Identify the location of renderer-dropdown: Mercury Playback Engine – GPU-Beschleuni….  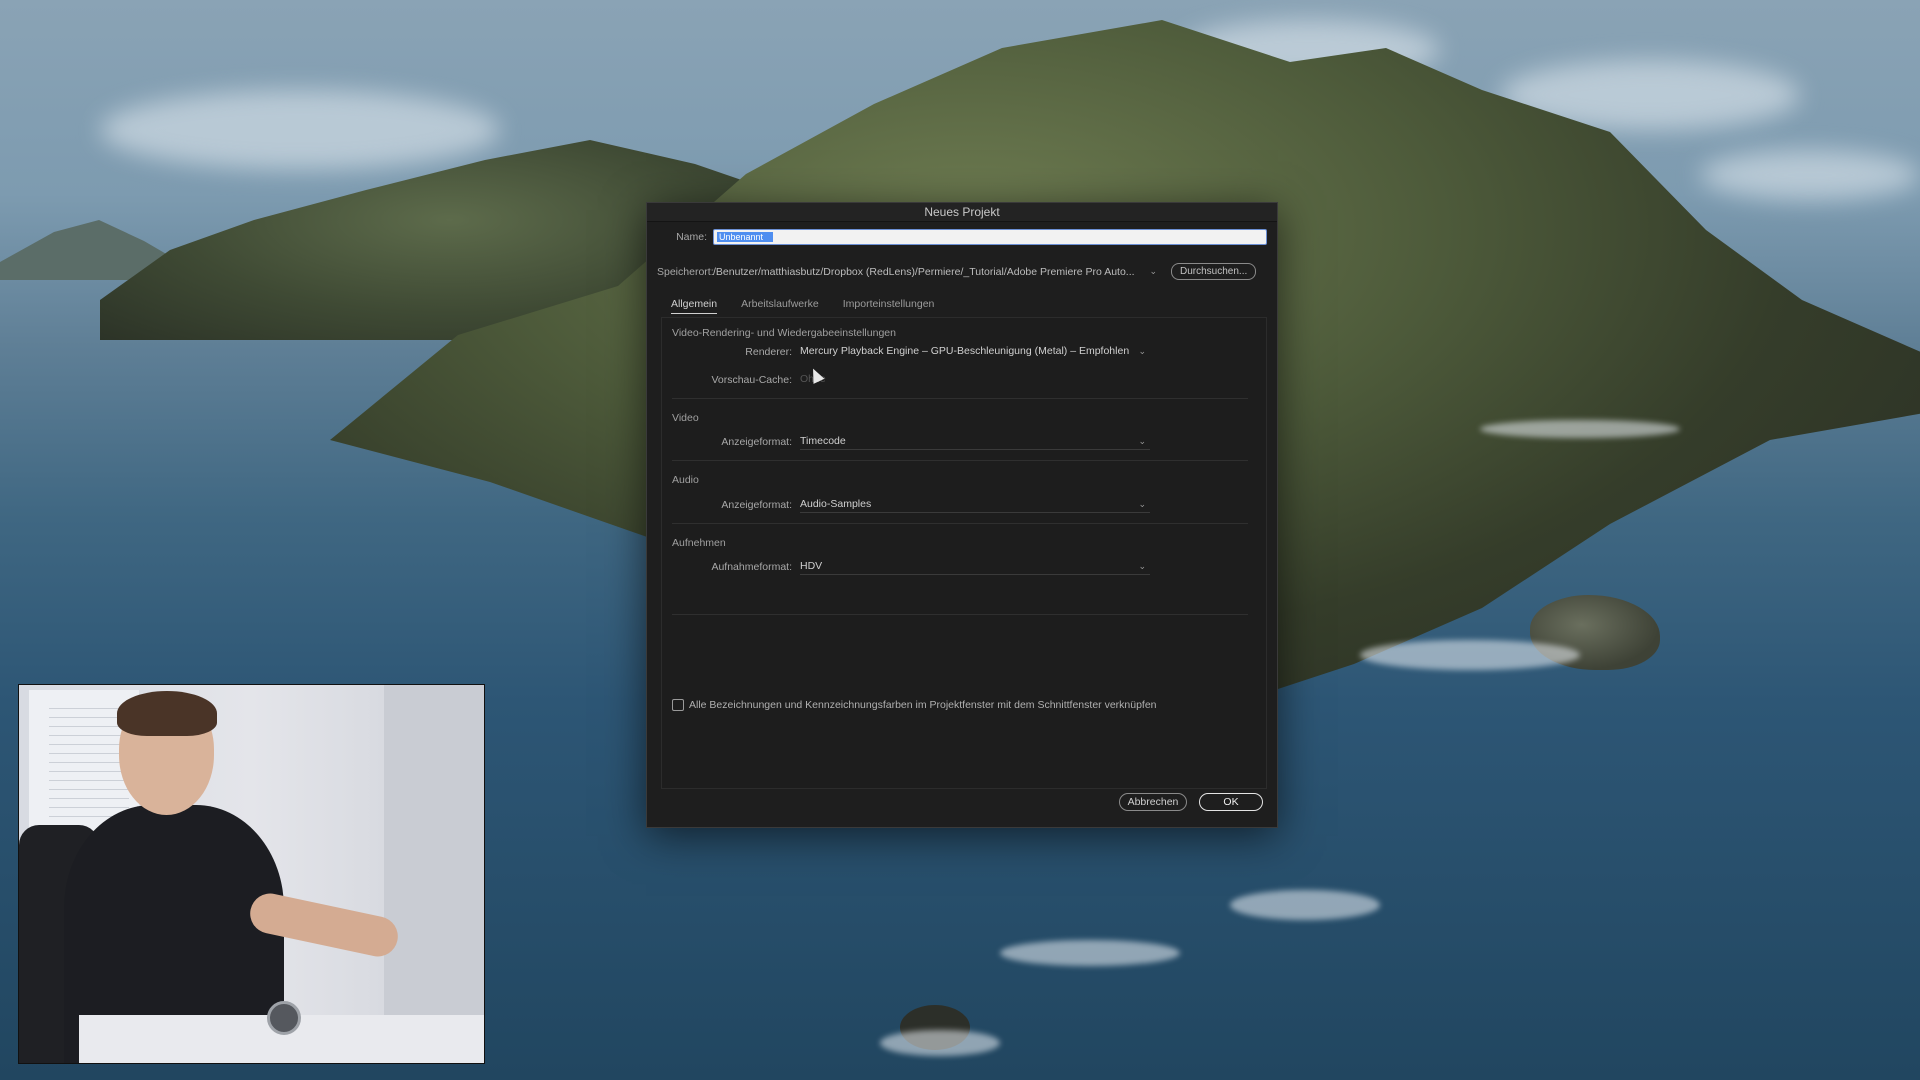
(975, 351).